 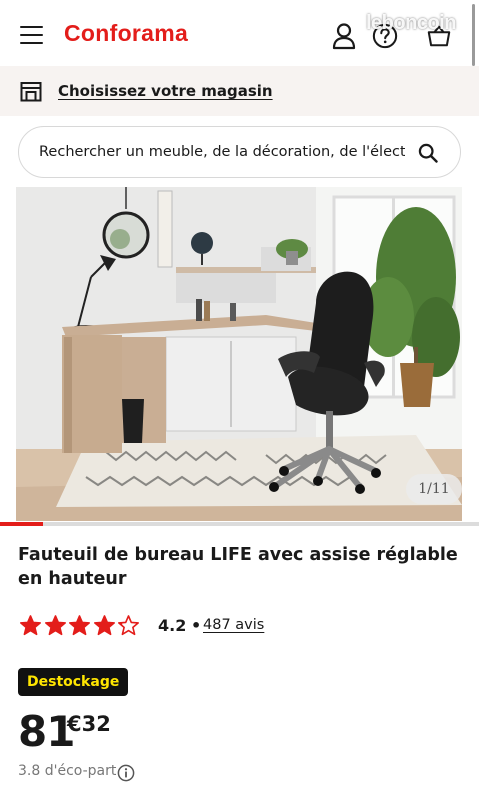 I want to click on user-icon, so click(x=344, y=36).